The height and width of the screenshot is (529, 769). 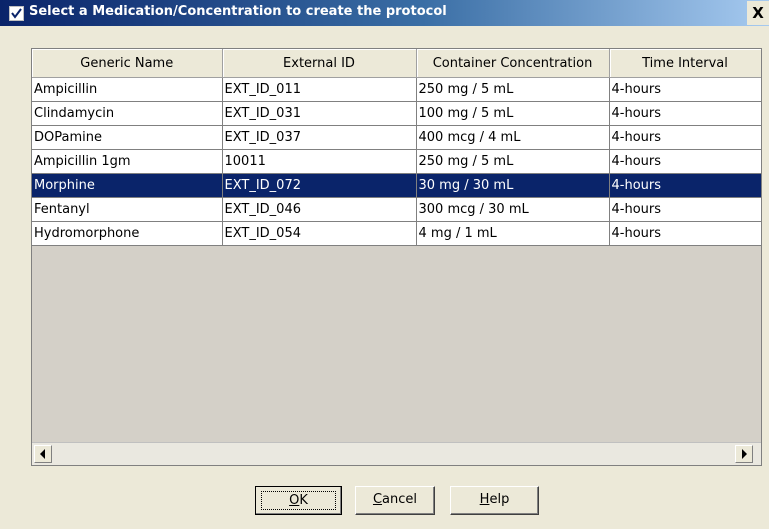 What do you see at coordinates (513, 137) in the screenshot?
I see `table-cell: 400 mcg / 4 mL` at bounding box center [513, 137].